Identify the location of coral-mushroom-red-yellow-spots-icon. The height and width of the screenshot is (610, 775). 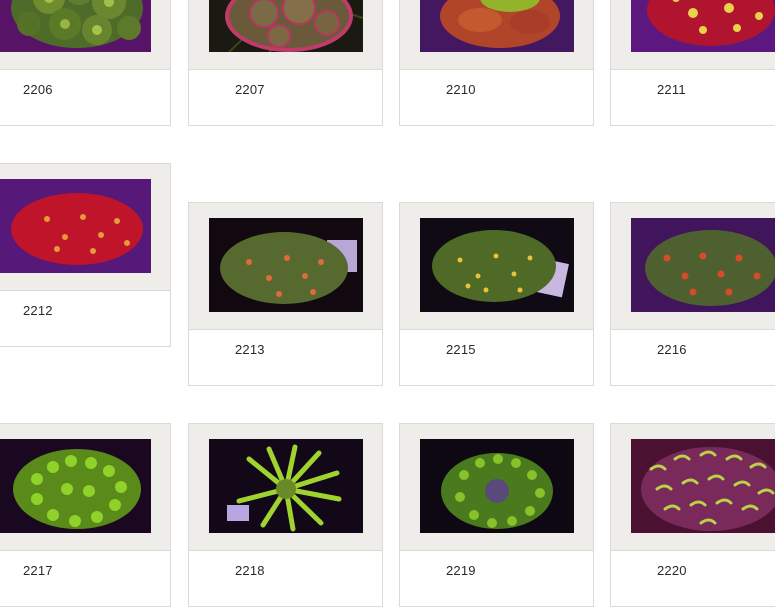
(703, 26).